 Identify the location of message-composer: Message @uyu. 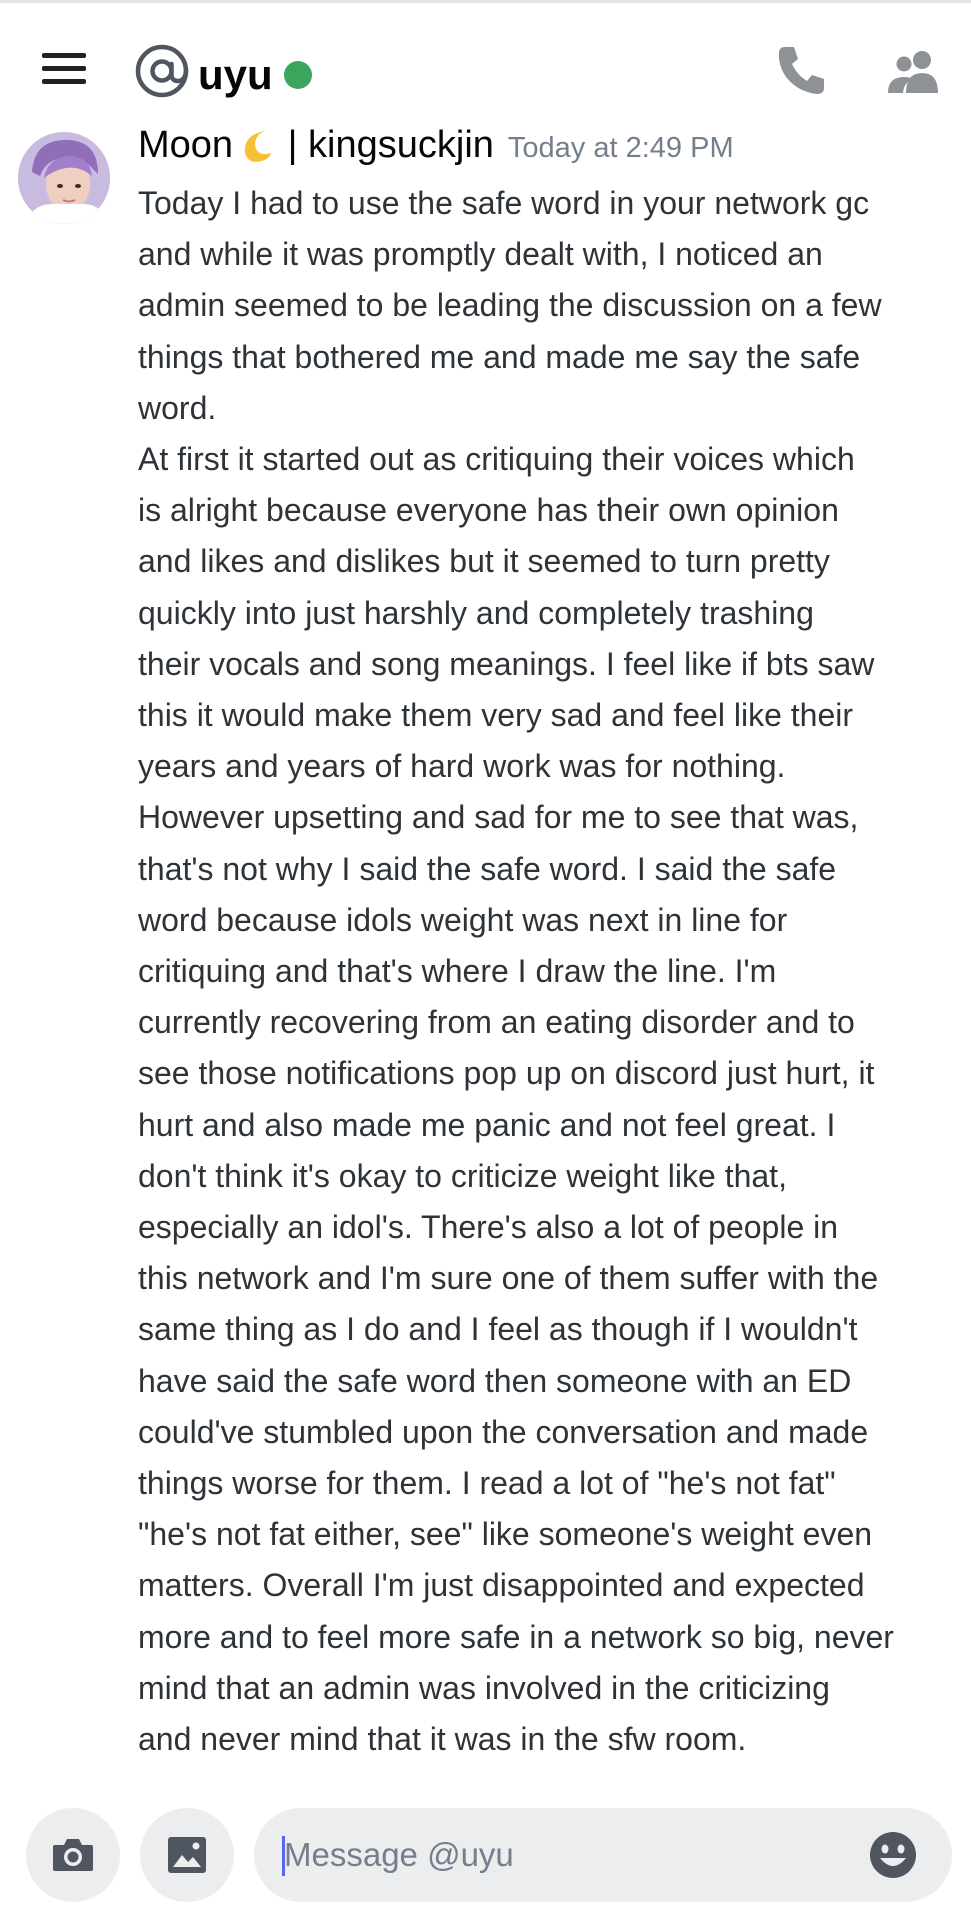
(485, 1855).